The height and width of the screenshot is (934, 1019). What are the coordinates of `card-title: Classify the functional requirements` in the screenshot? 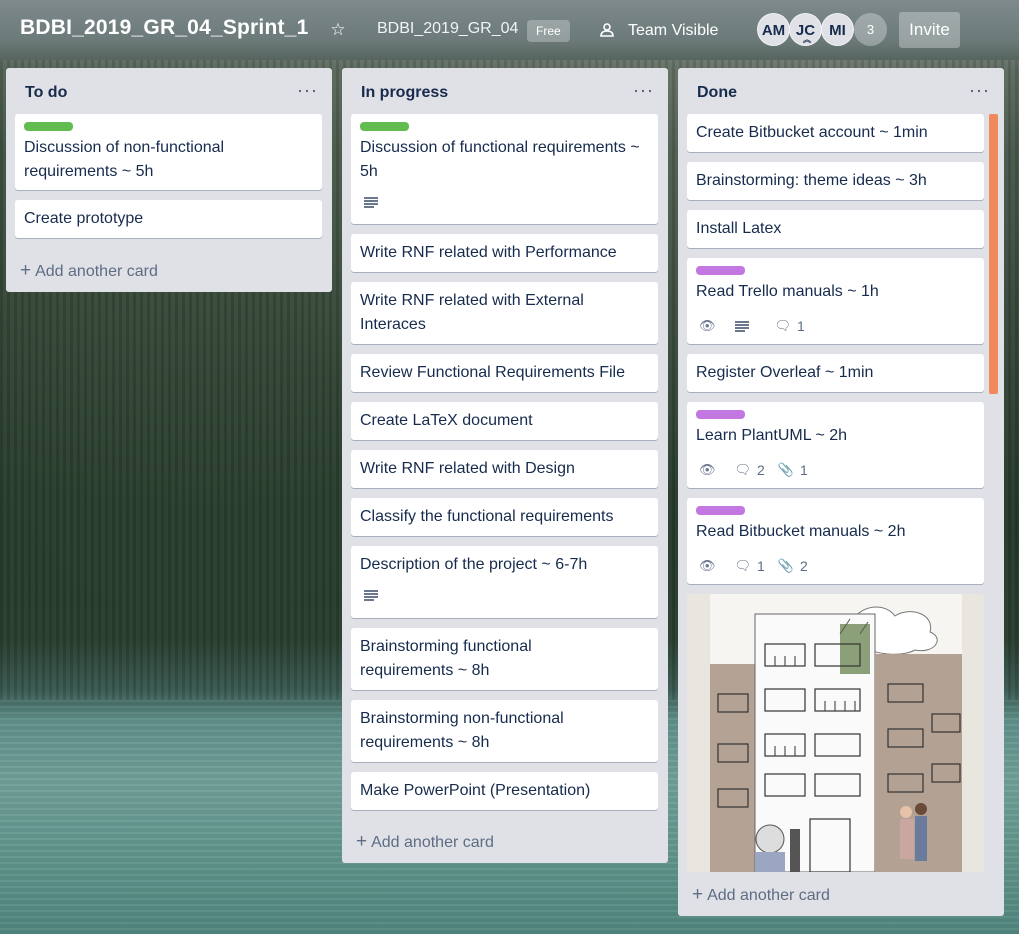 It's located at (487, 516).